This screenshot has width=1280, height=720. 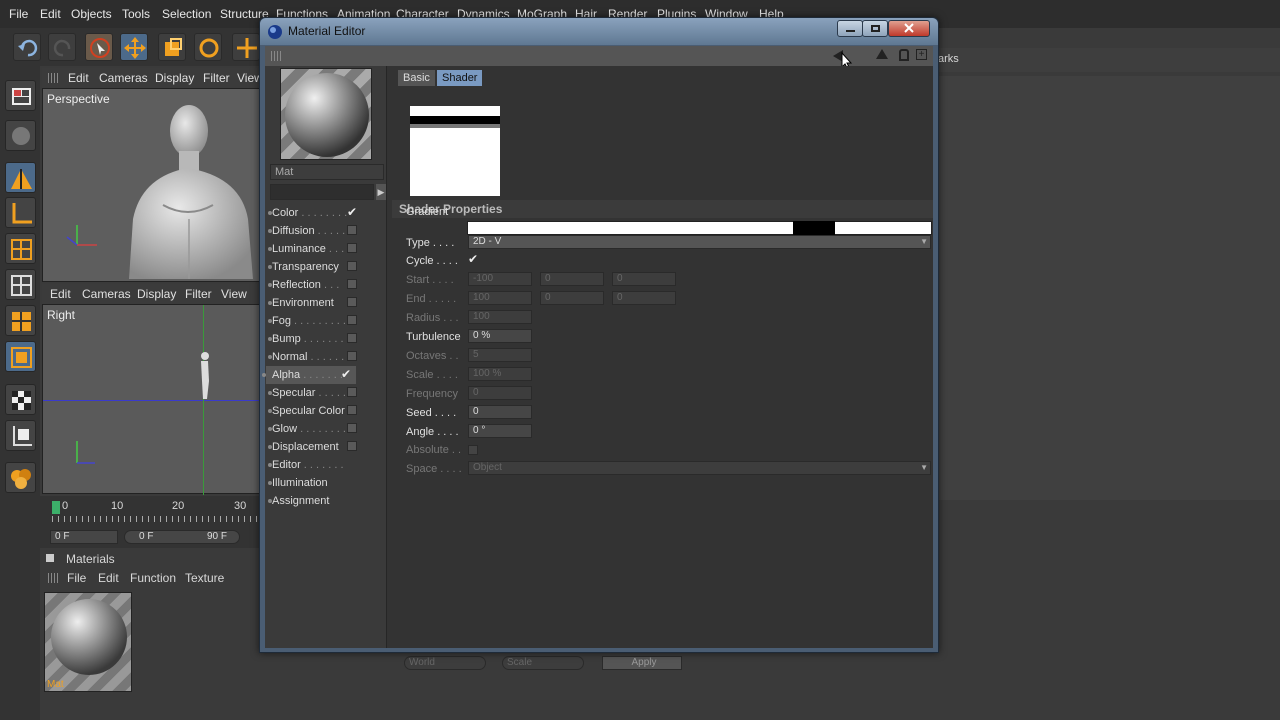 What do you see at coordinates (198, 294) in the screenshot?
I see `vp2-menu-filter: Filter` at bounding box center [198, 294].